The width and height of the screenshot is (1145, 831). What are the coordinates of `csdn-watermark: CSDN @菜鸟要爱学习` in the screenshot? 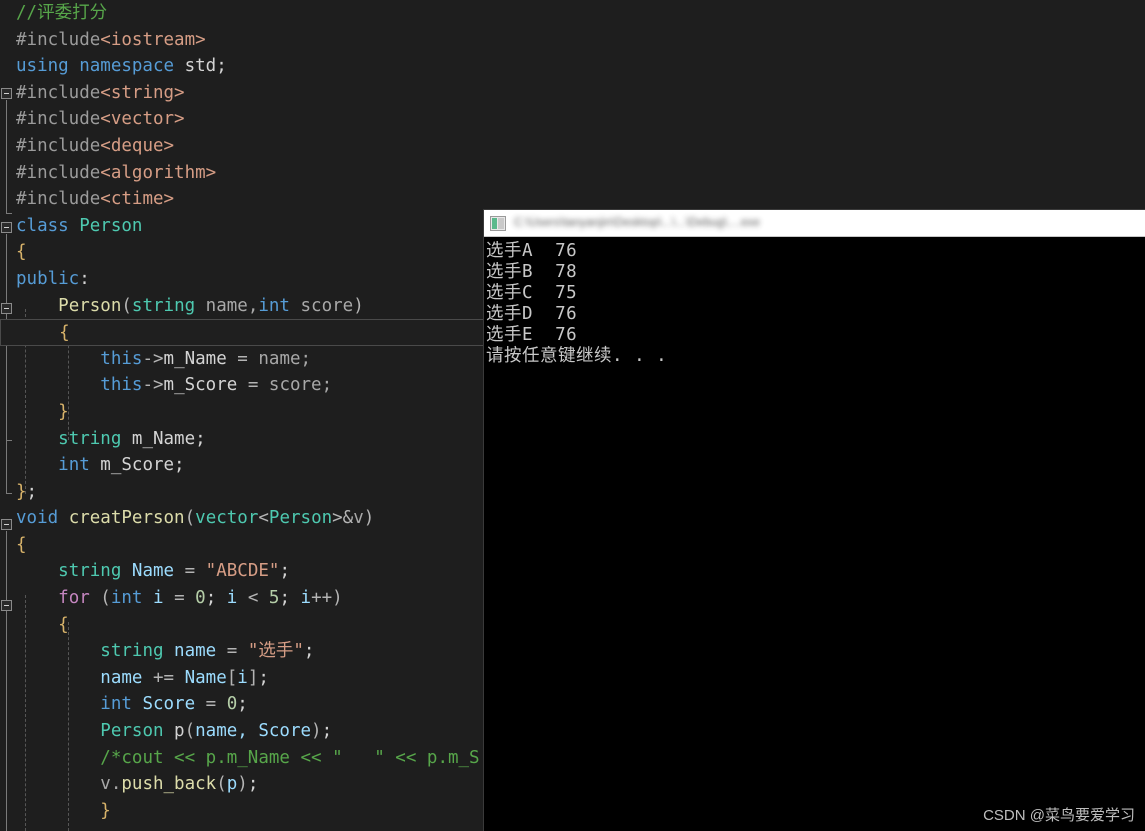 It's located at (1059, 815).